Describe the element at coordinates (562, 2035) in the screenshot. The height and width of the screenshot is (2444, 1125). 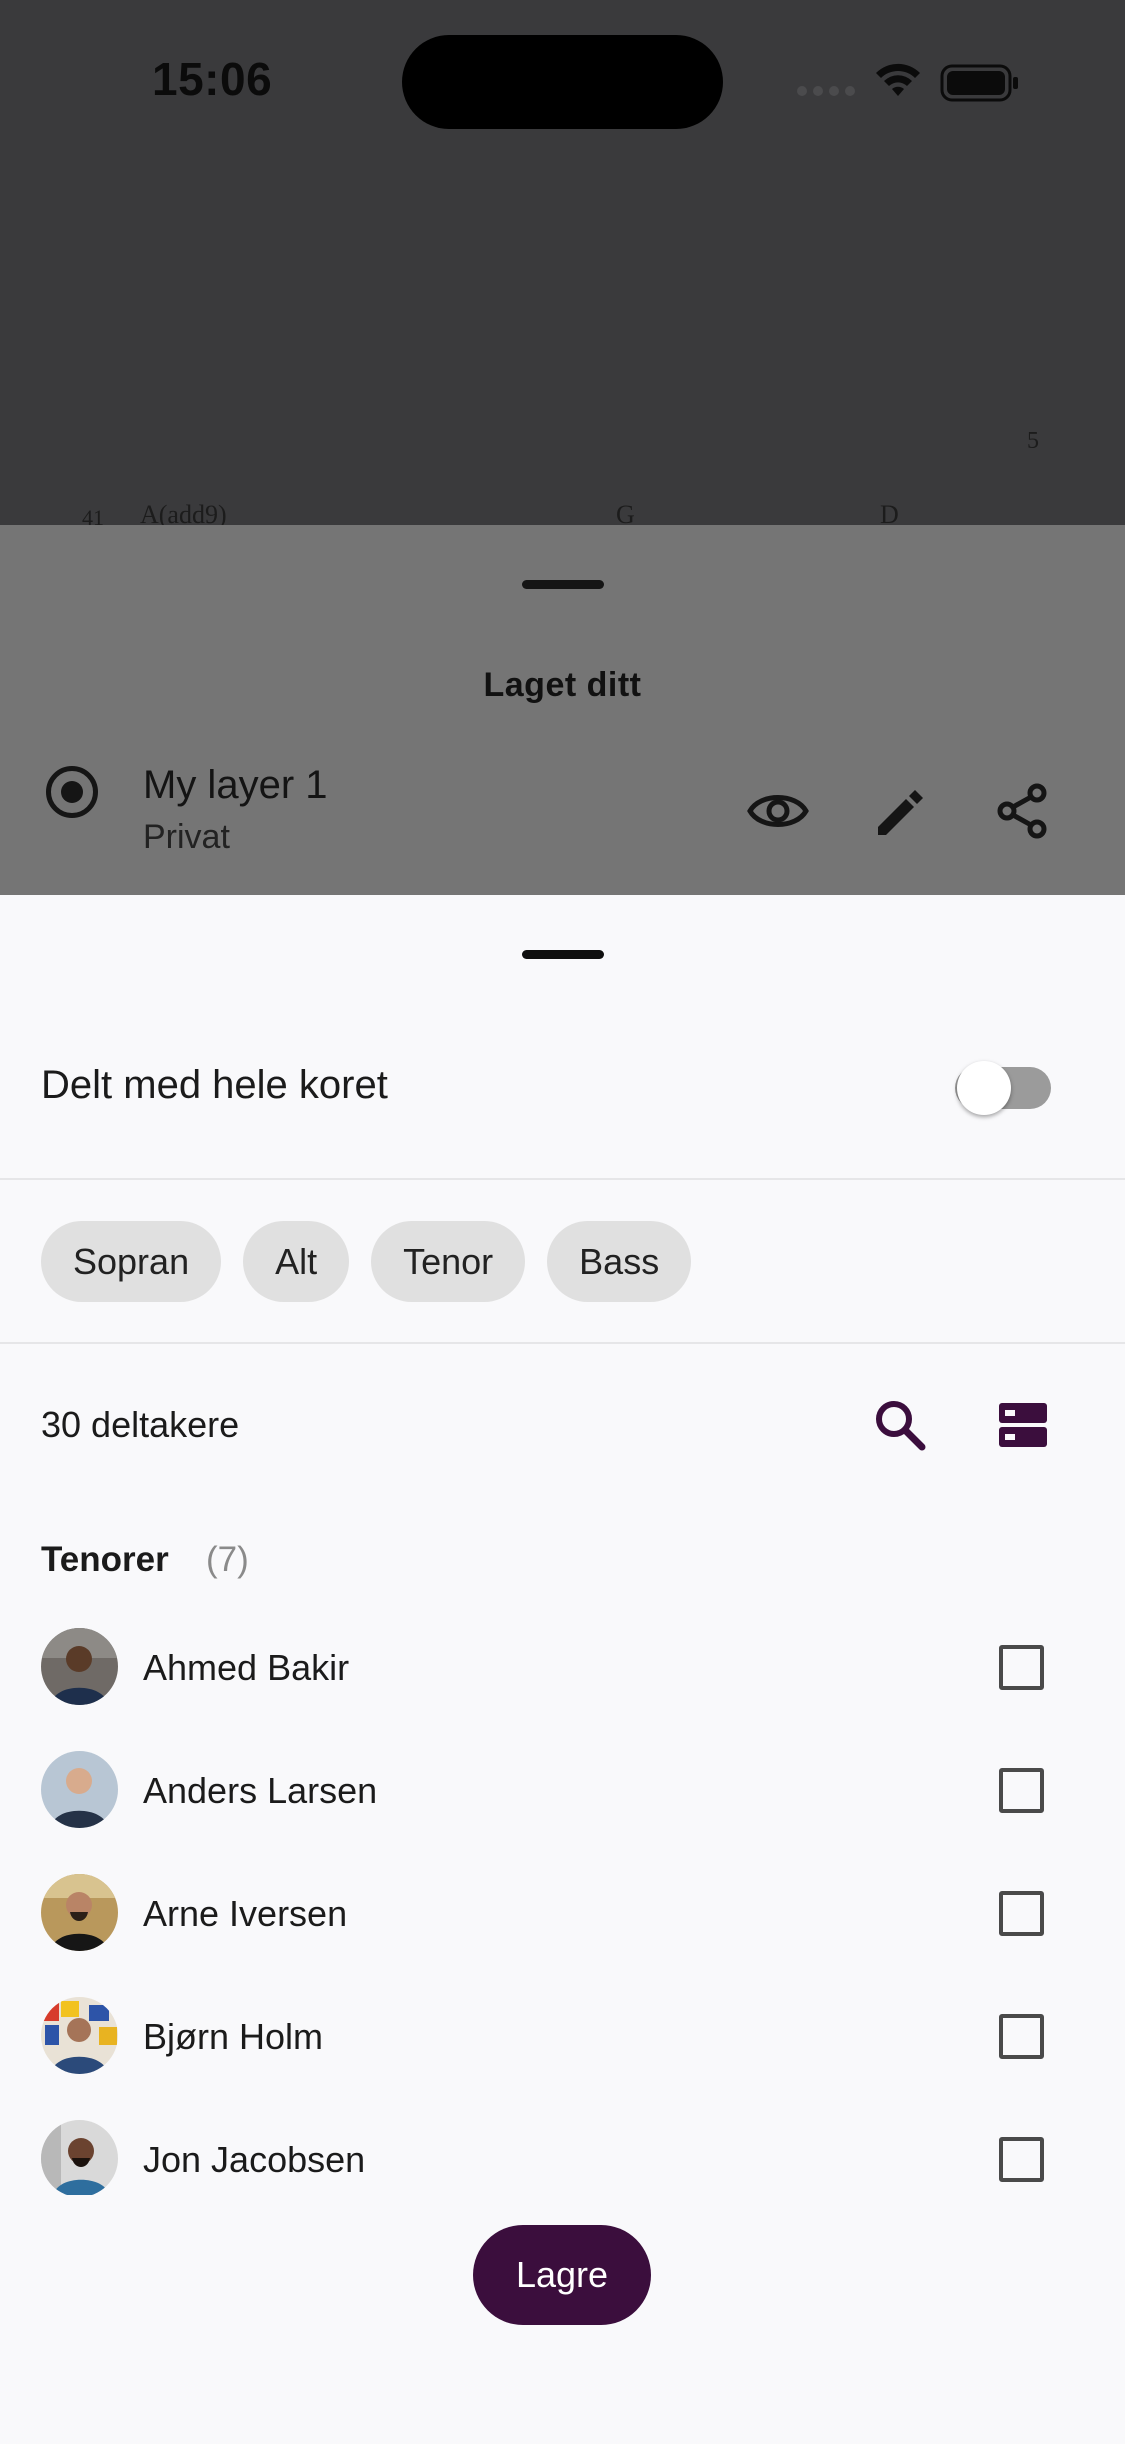
I see `list-item: Bjørn Holm` at that location.